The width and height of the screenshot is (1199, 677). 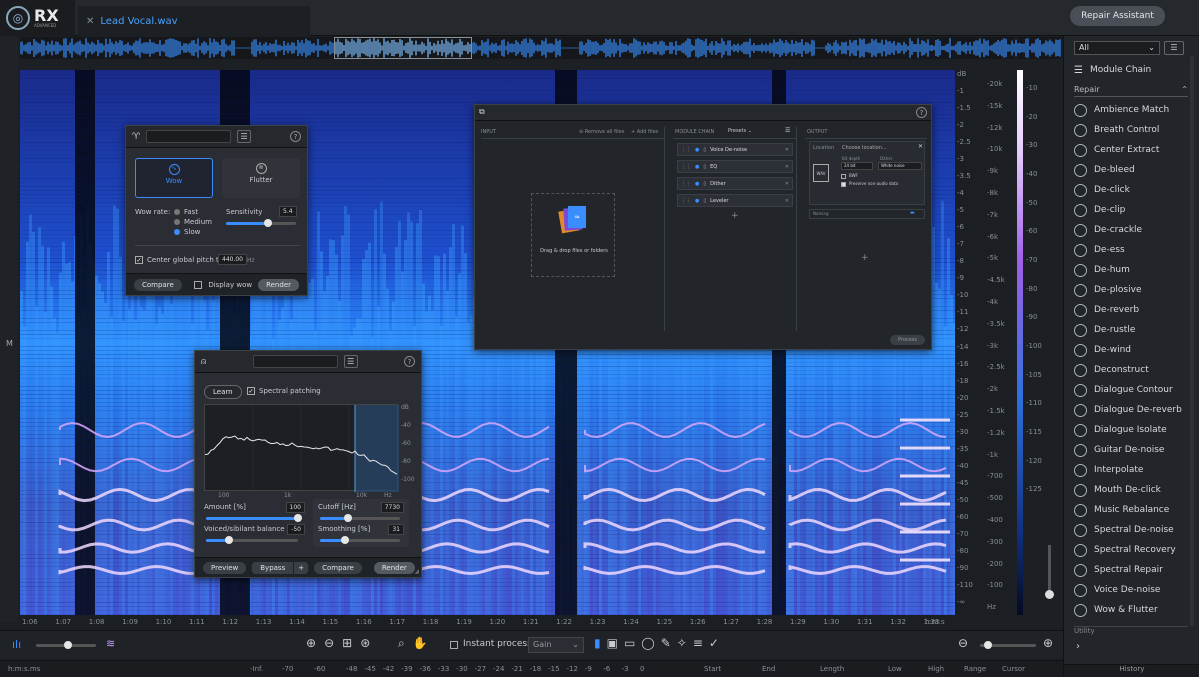 What do you see at coordinates (351, 643) in the screenshot?
I see `zoom-selection-icon: ⊞` at bounding box center [351, 643].